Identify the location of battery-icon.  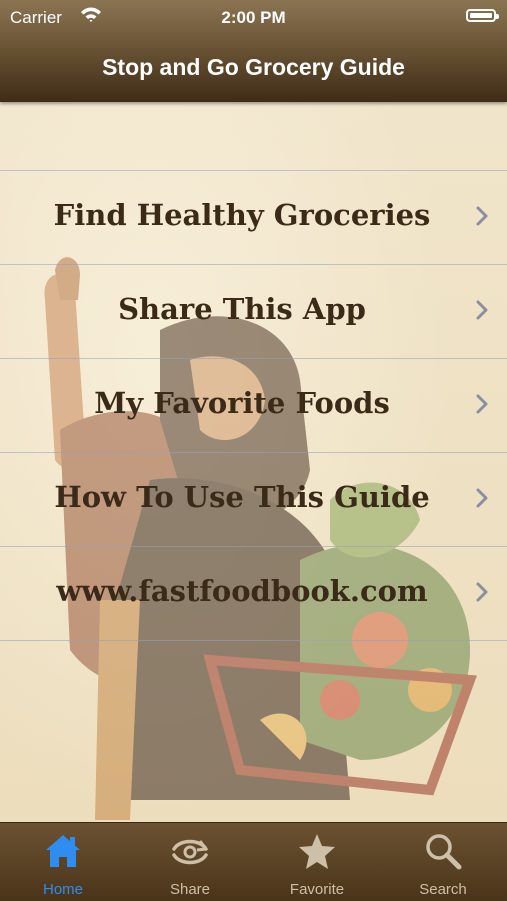
(482, 15).